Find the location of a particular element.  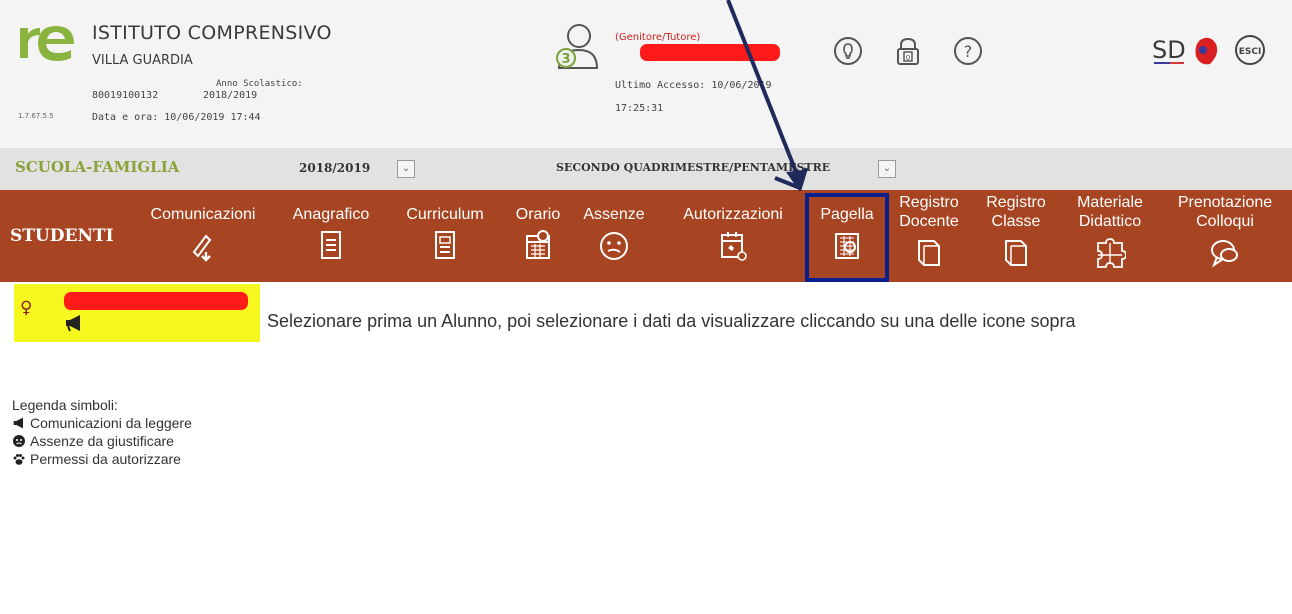

nav-item-label: Assenze is located at coordinates (614, 214).